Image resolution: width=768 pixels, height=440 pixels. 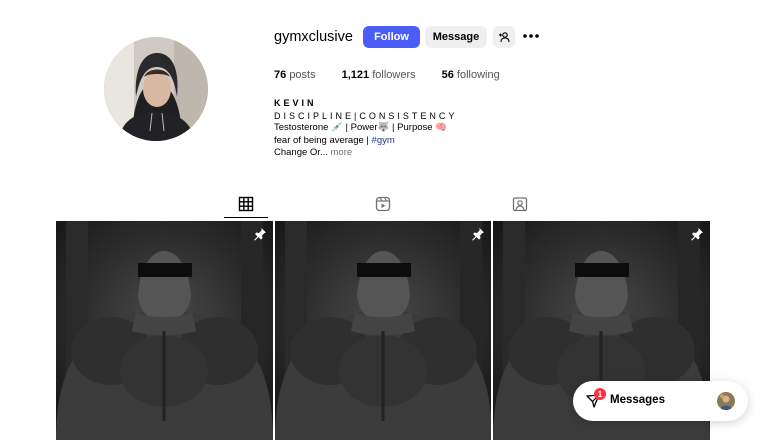 I want to click on follow-button: Follow, so click(x=391, y=37).